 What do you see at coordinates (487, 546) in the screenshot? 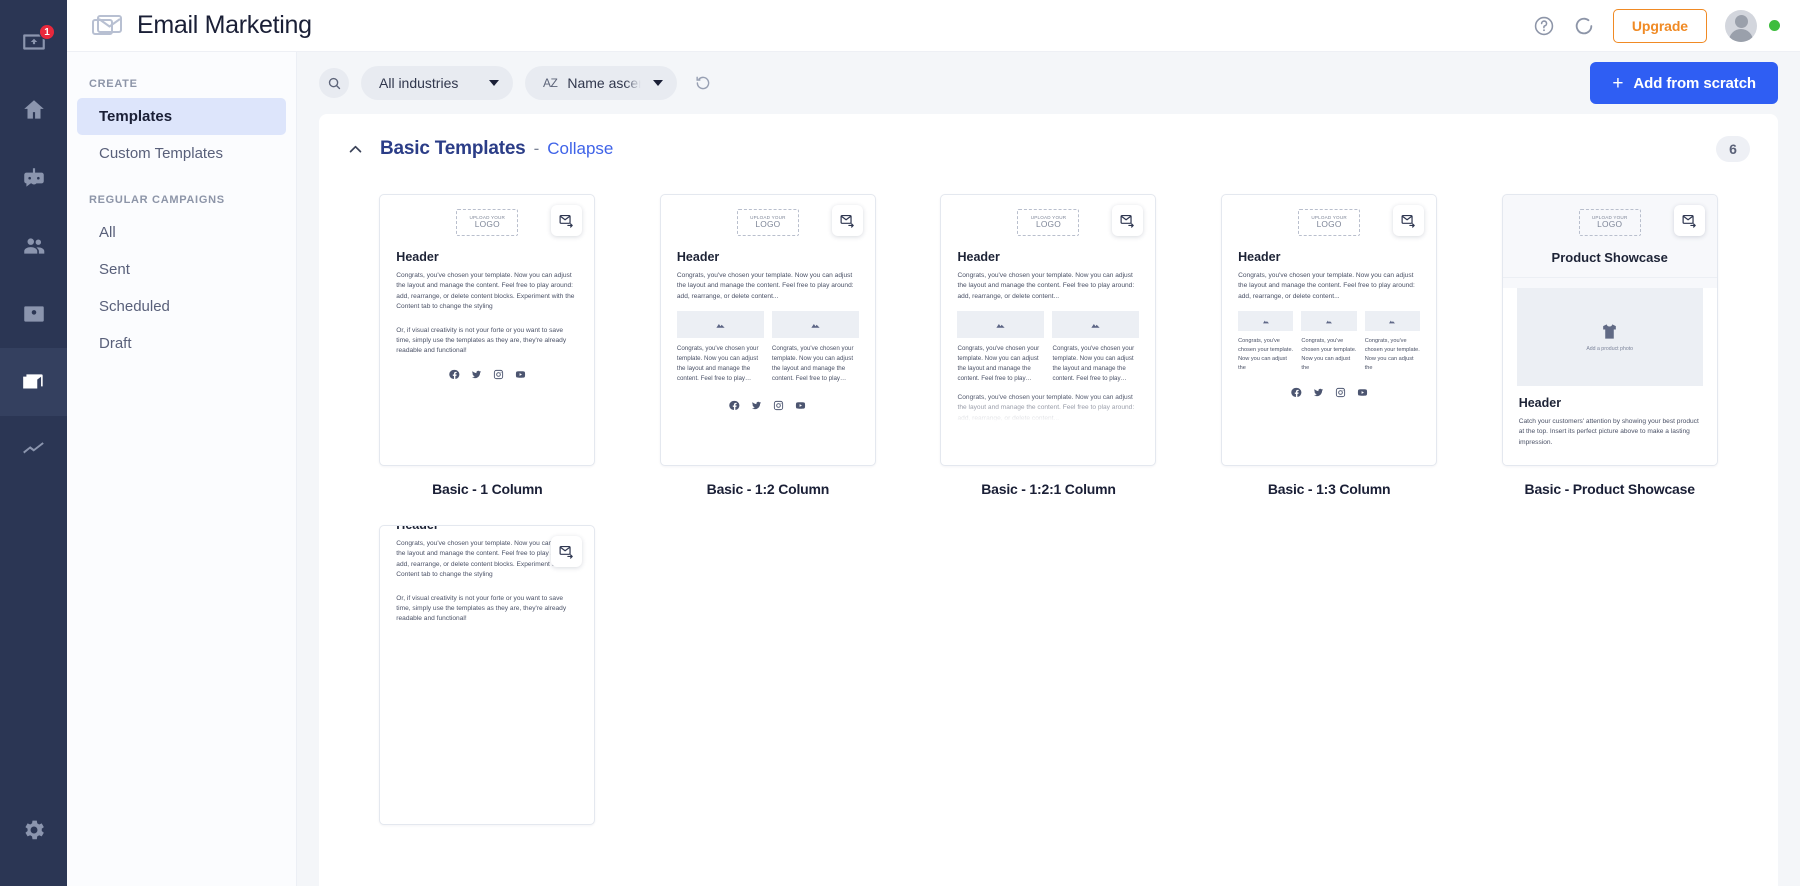
I see `thumb-top-row` at bounding box center [487, 546].